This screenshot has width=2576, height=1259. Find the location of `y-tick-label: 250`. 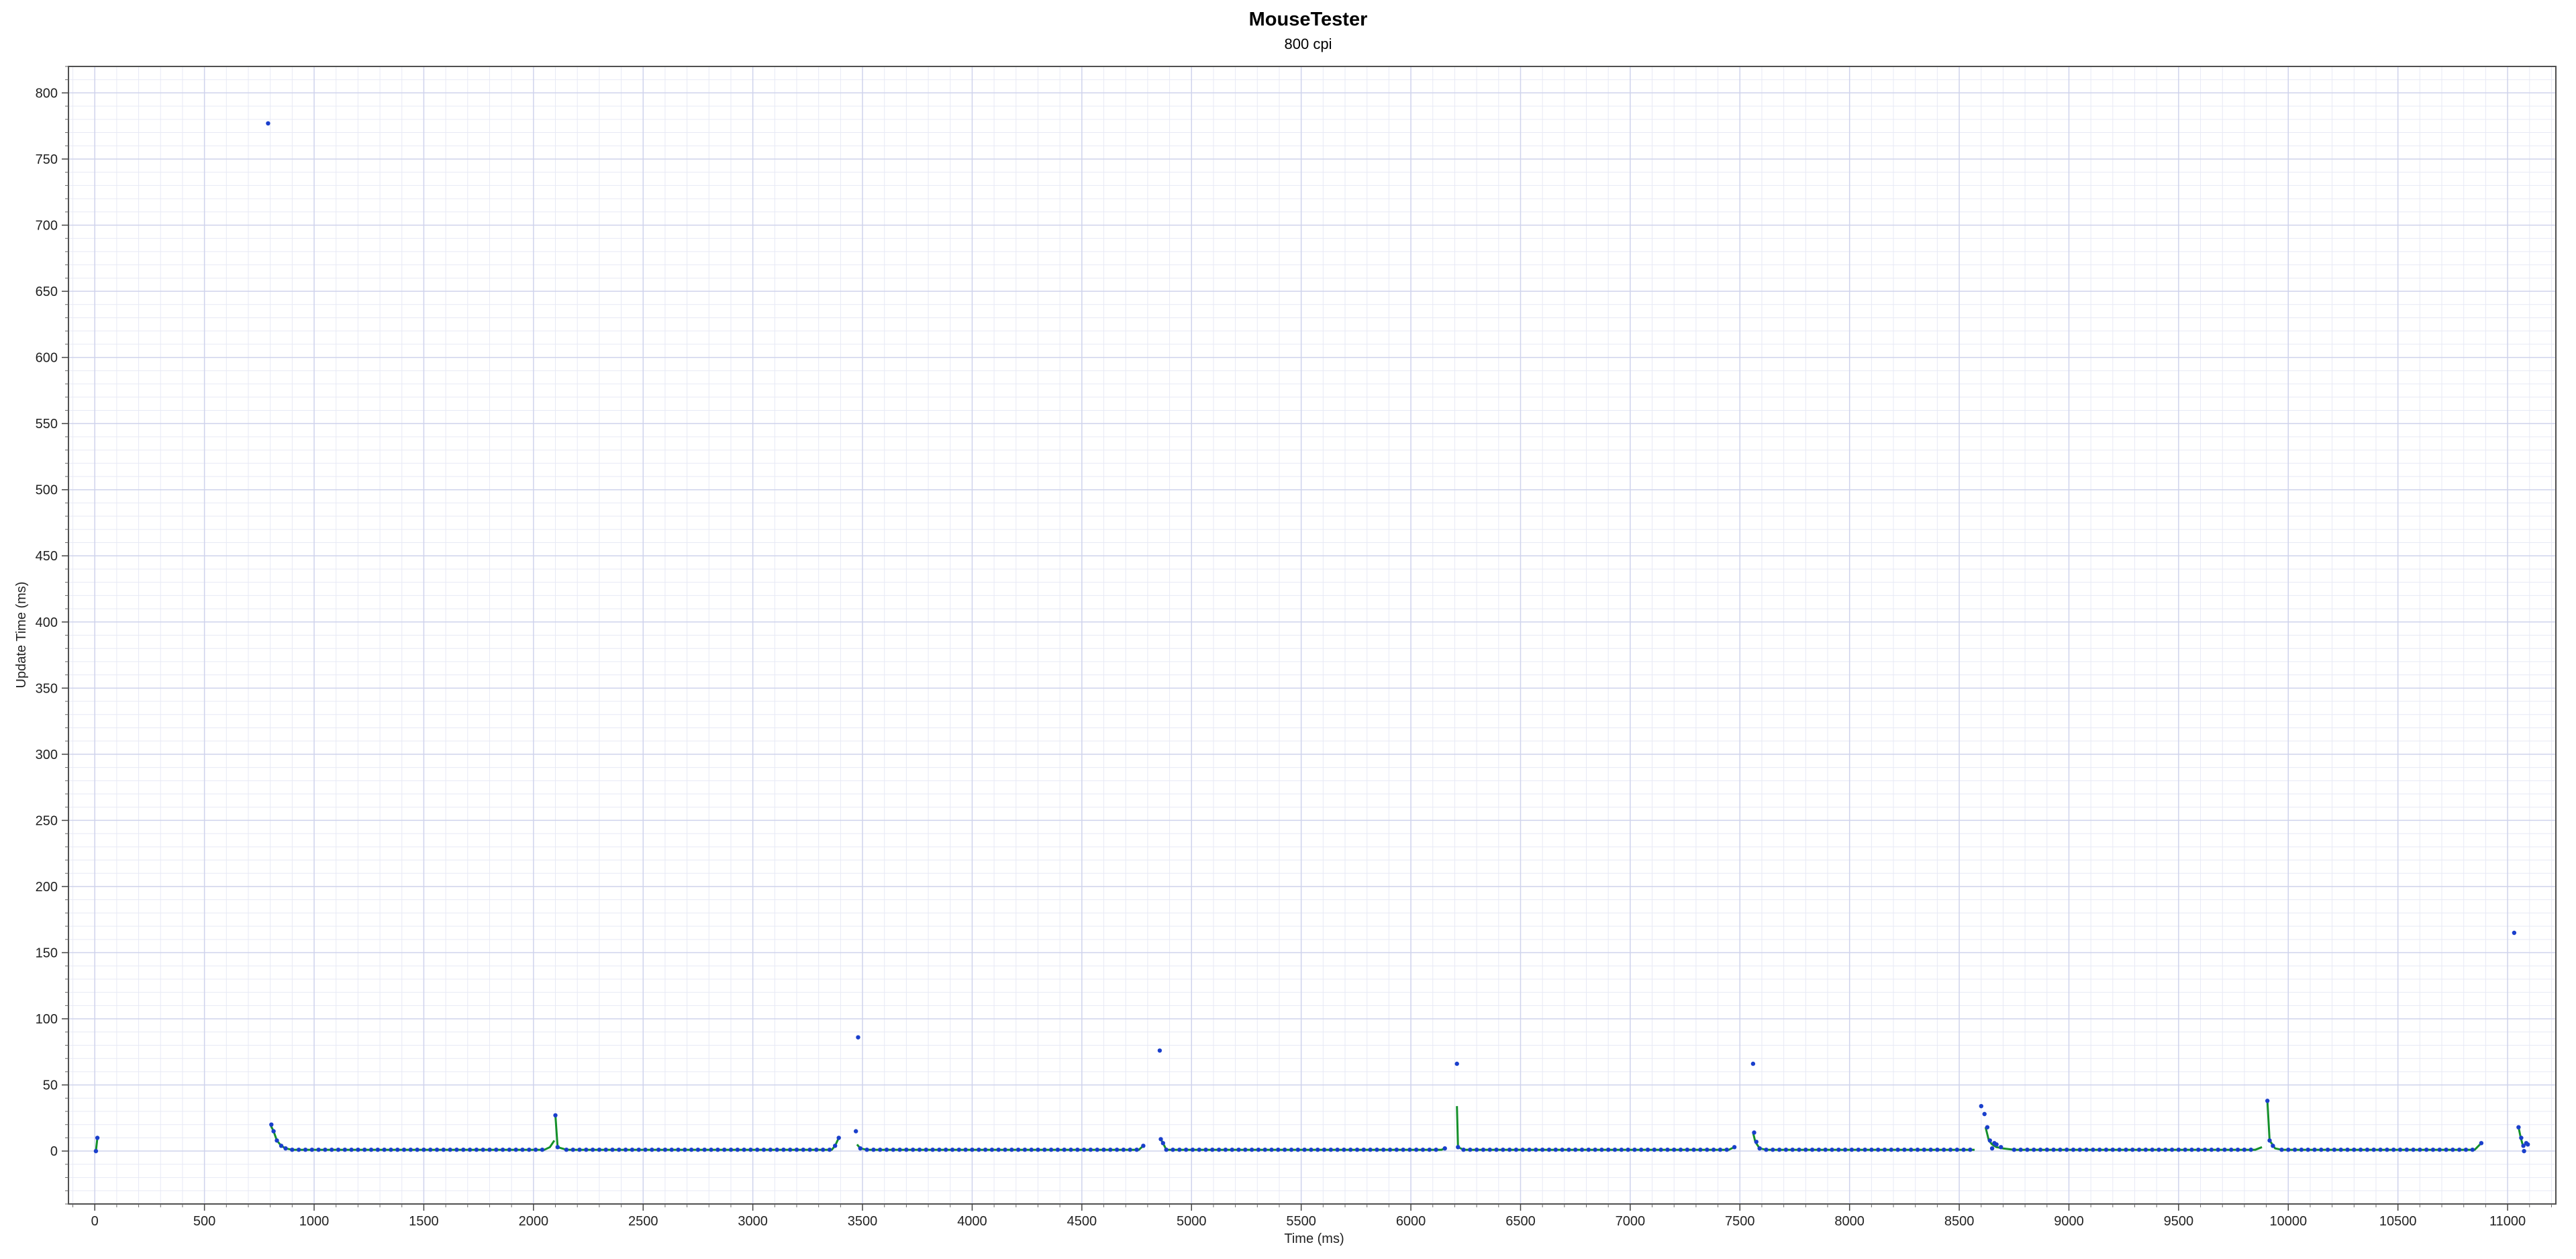

y-tick-label: 250 is located at coordinates (47, 820).